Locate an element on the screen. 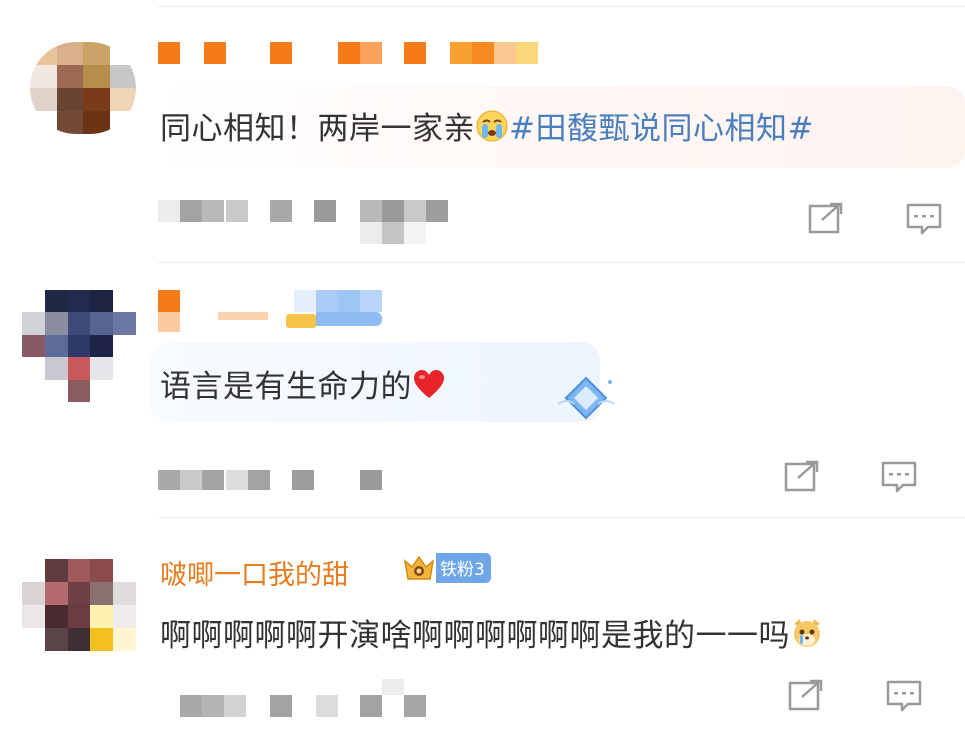  comment-body: 啊啊啊啊啊开演啥啊啊啊啊啊啊是我的一一吗 is located at coordinates (475, 636).